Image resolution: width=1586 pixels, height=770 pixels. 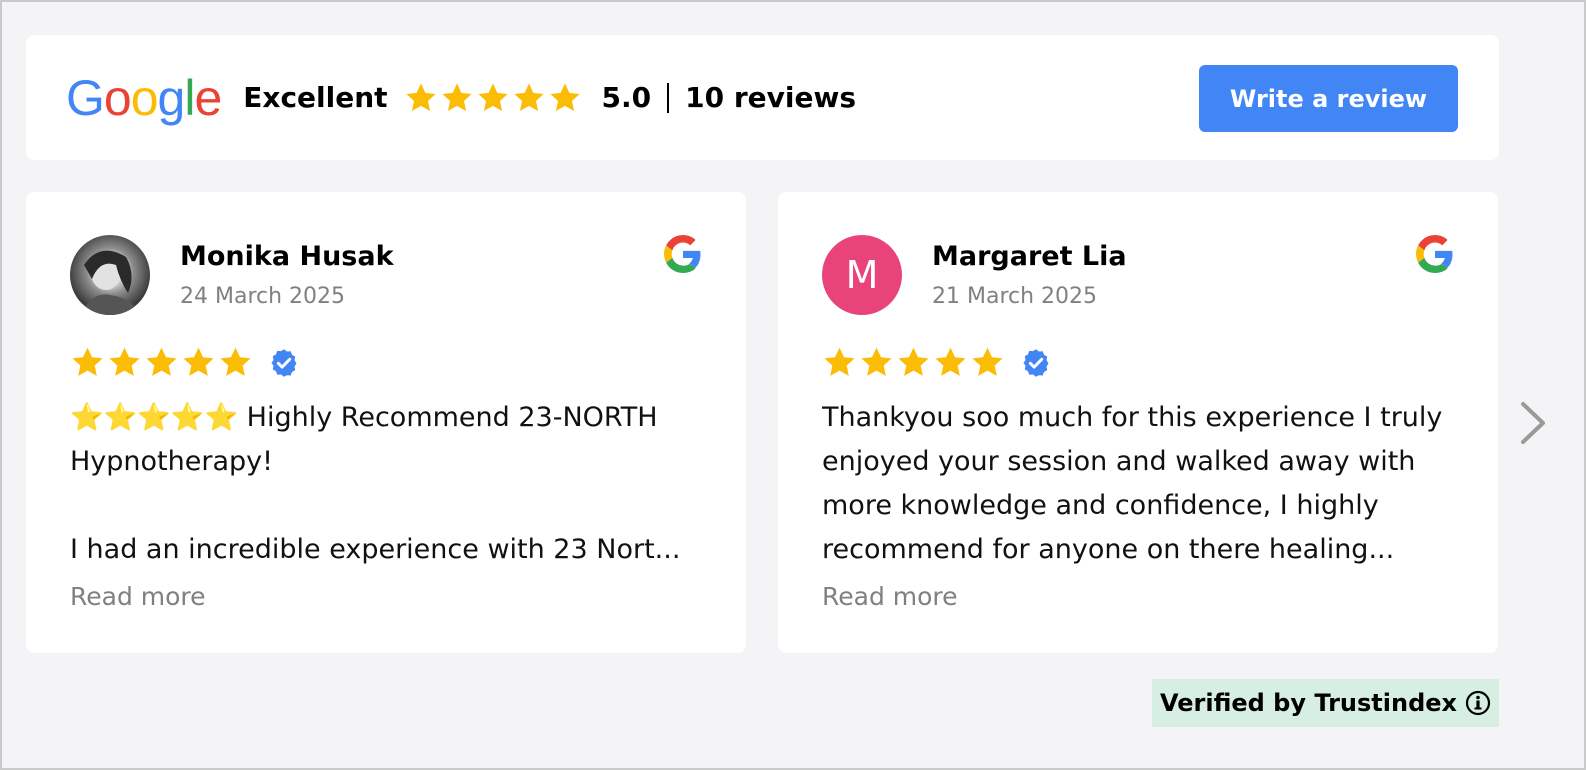 I want to click on logo-letter: g, so click(x=171, y=97).